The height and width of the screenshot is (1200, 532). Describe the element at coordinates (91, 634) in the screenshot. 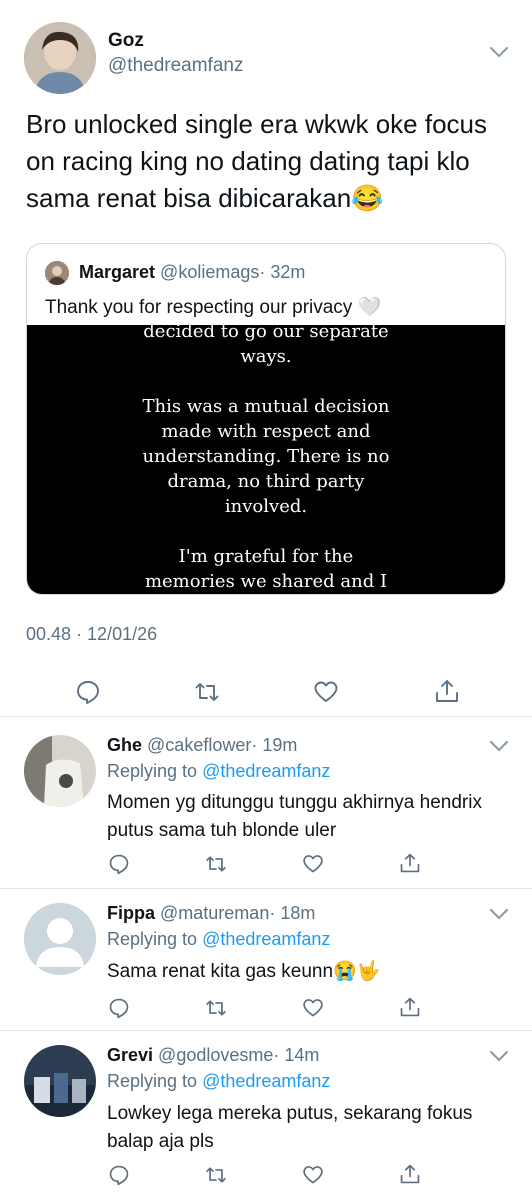

I see `tweet-timestamp: 00.48 · 12/01/26` at that location.